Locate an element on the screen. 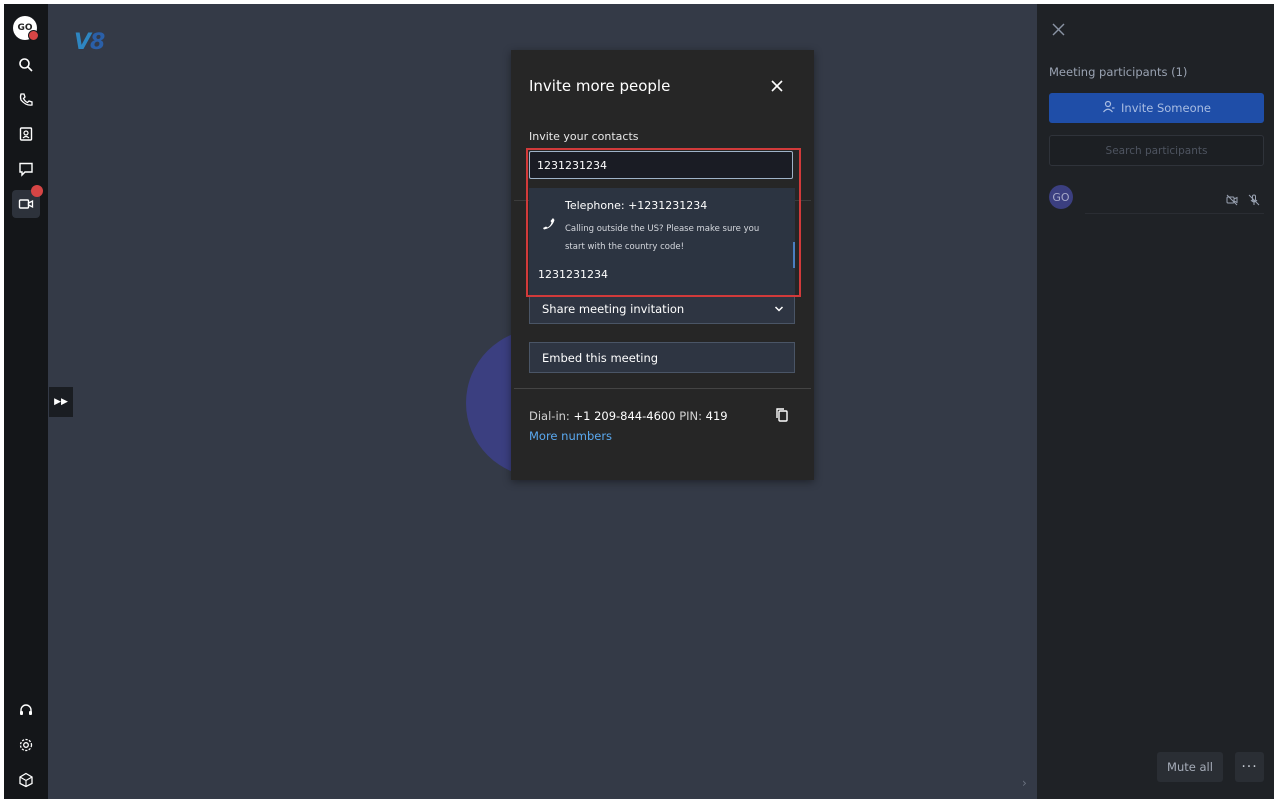 The height and width of the screenshot is (799, 1277). package-icon is located at coordinates (26, 780).